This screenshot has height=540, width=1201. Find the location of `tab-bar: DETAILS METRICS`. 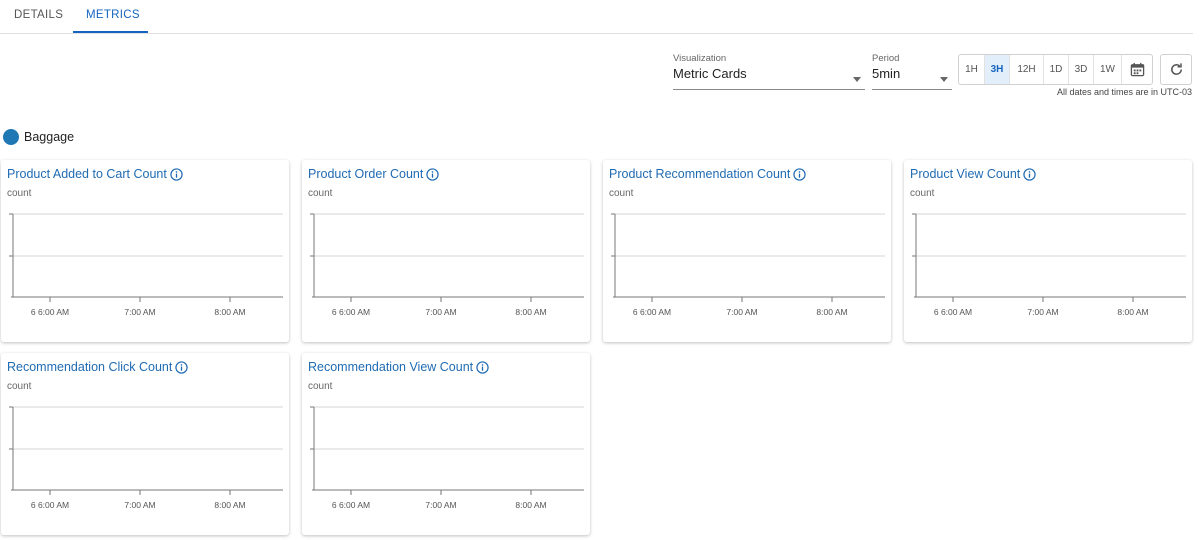

tab-bar: DETAILS METRICS is located at coordinates (596, 17).